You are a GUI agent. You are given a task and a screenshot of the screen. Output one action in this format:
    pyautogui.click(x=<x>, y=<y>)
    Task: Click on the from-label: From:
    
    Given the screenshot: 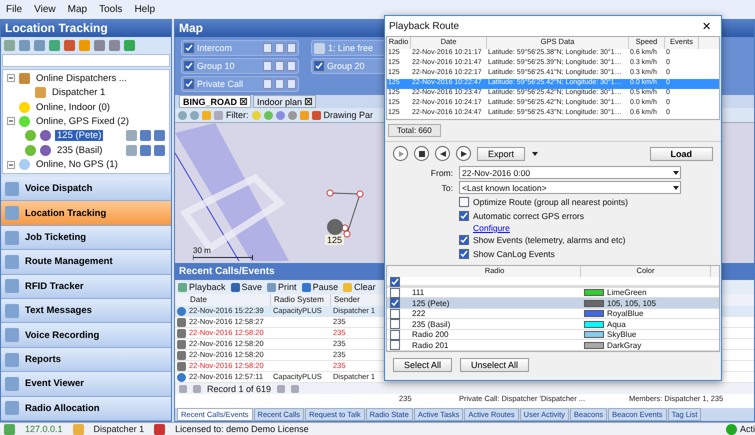 What is the action you would take?
    pyautogui.click(x=441, y=173)
    